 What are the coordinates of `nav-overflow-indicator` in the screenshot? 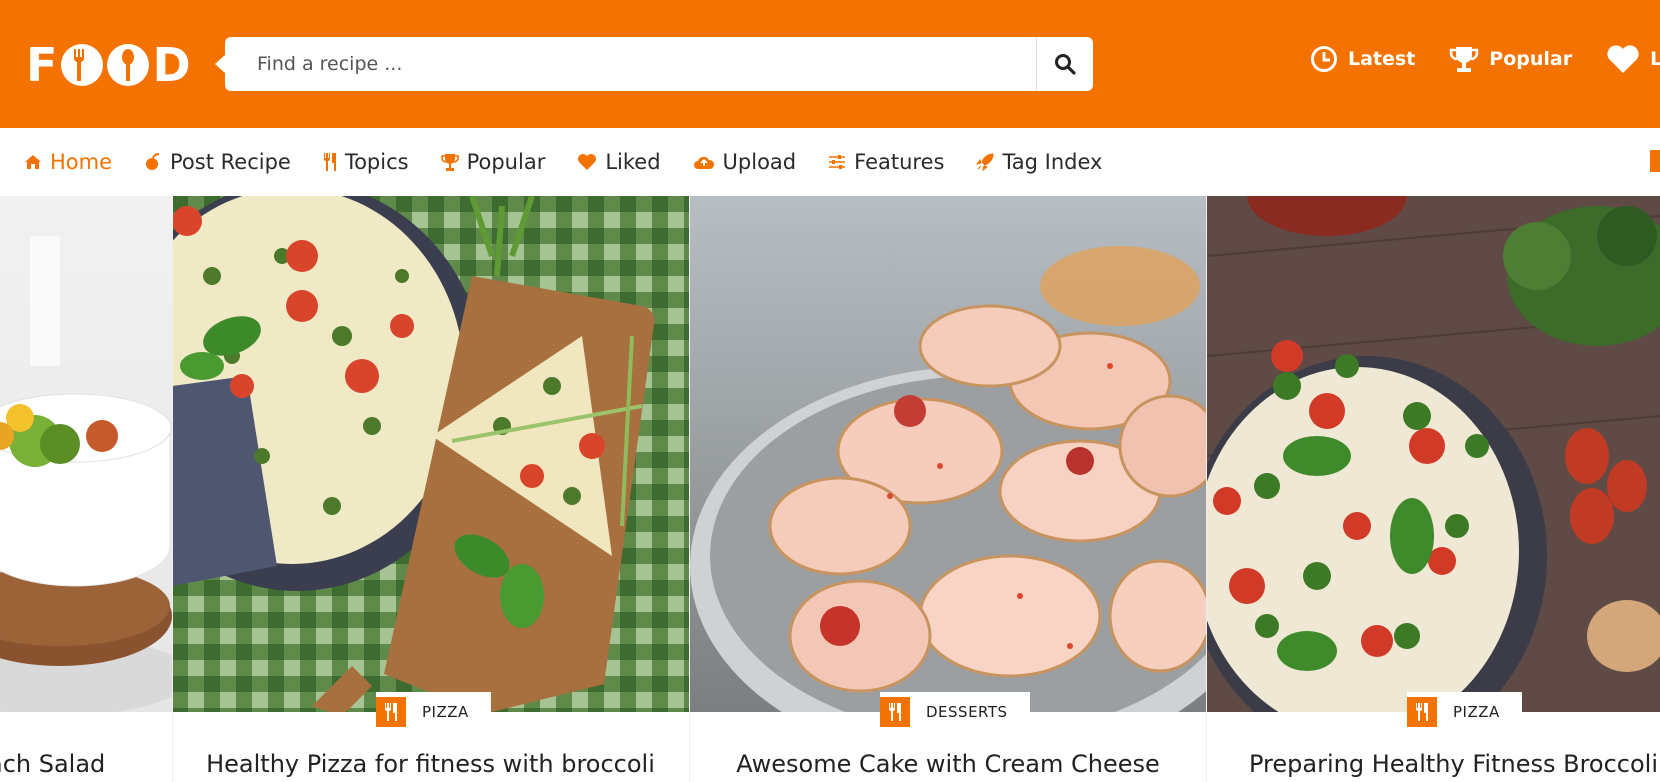 It's located at (1655, 161).